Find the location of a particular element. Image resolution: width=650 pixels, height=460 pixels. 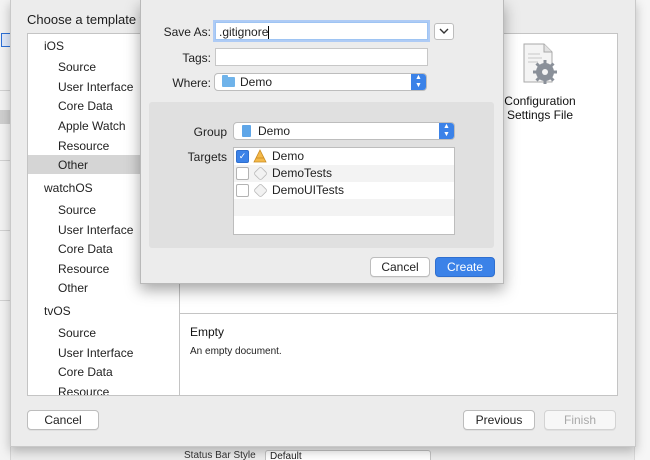

targets-list: ✓ Demo DemoTests DemoUITests is located at coordinates (344, 191).